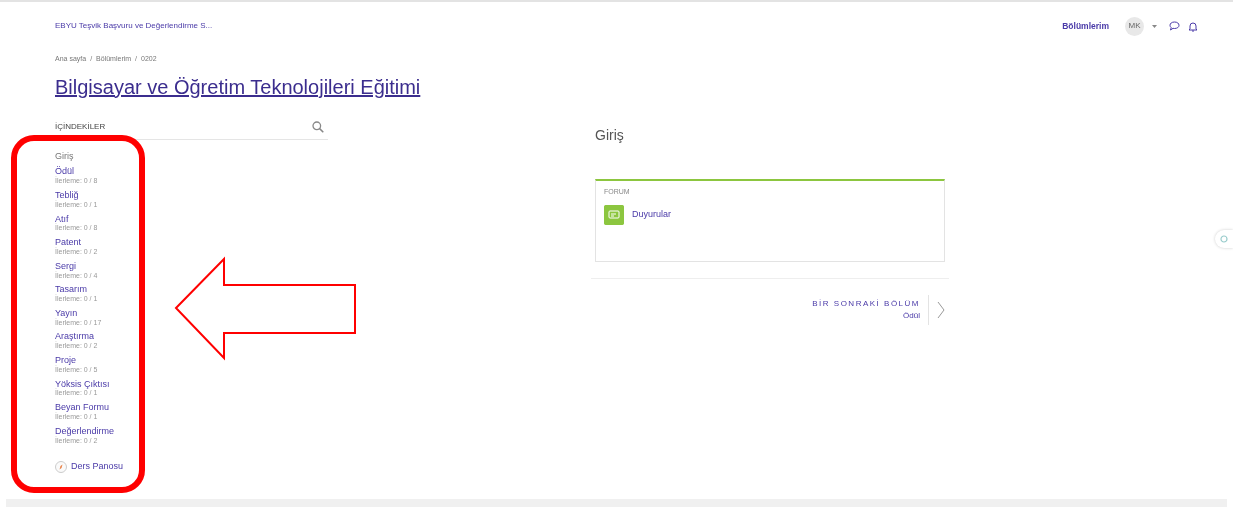 The height and width of the screenshot is (507, 1233). What do you see at coordinates (66, 313) in the screenshot?
I see `section-link: Yayın` at bounding box center [66, 313].